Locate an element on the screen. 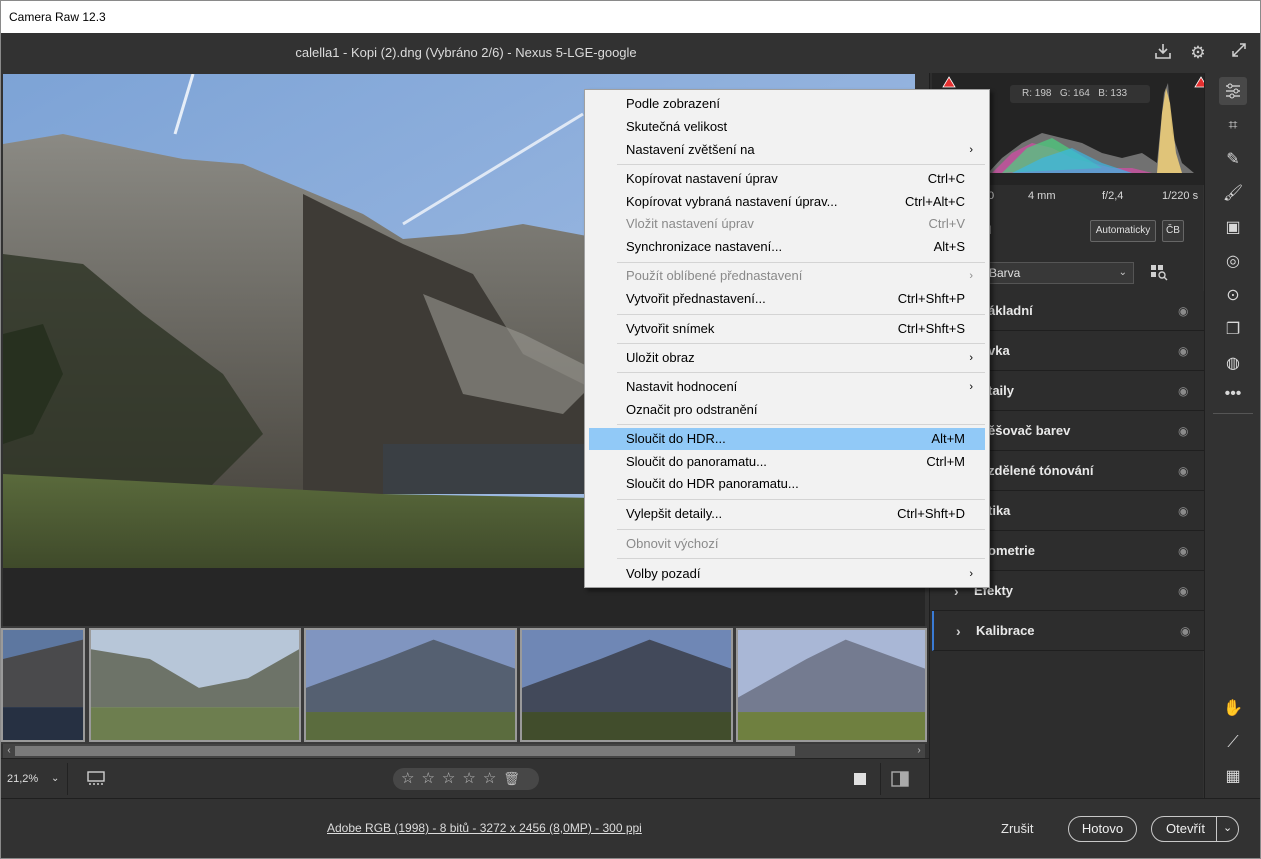  red-eye-icon: ⊙ is located at coordinates (1233, 296).